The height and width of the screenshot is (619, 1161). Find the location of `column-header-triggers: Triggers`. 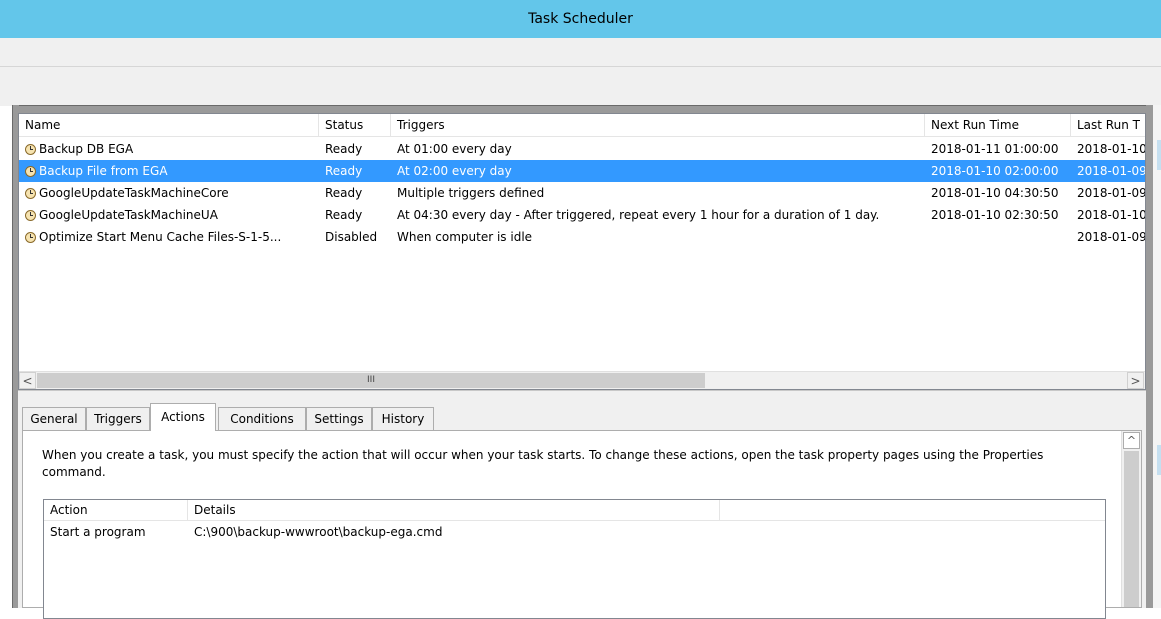

column-header-triggers: Triggers is located at coordinates (658, 125).